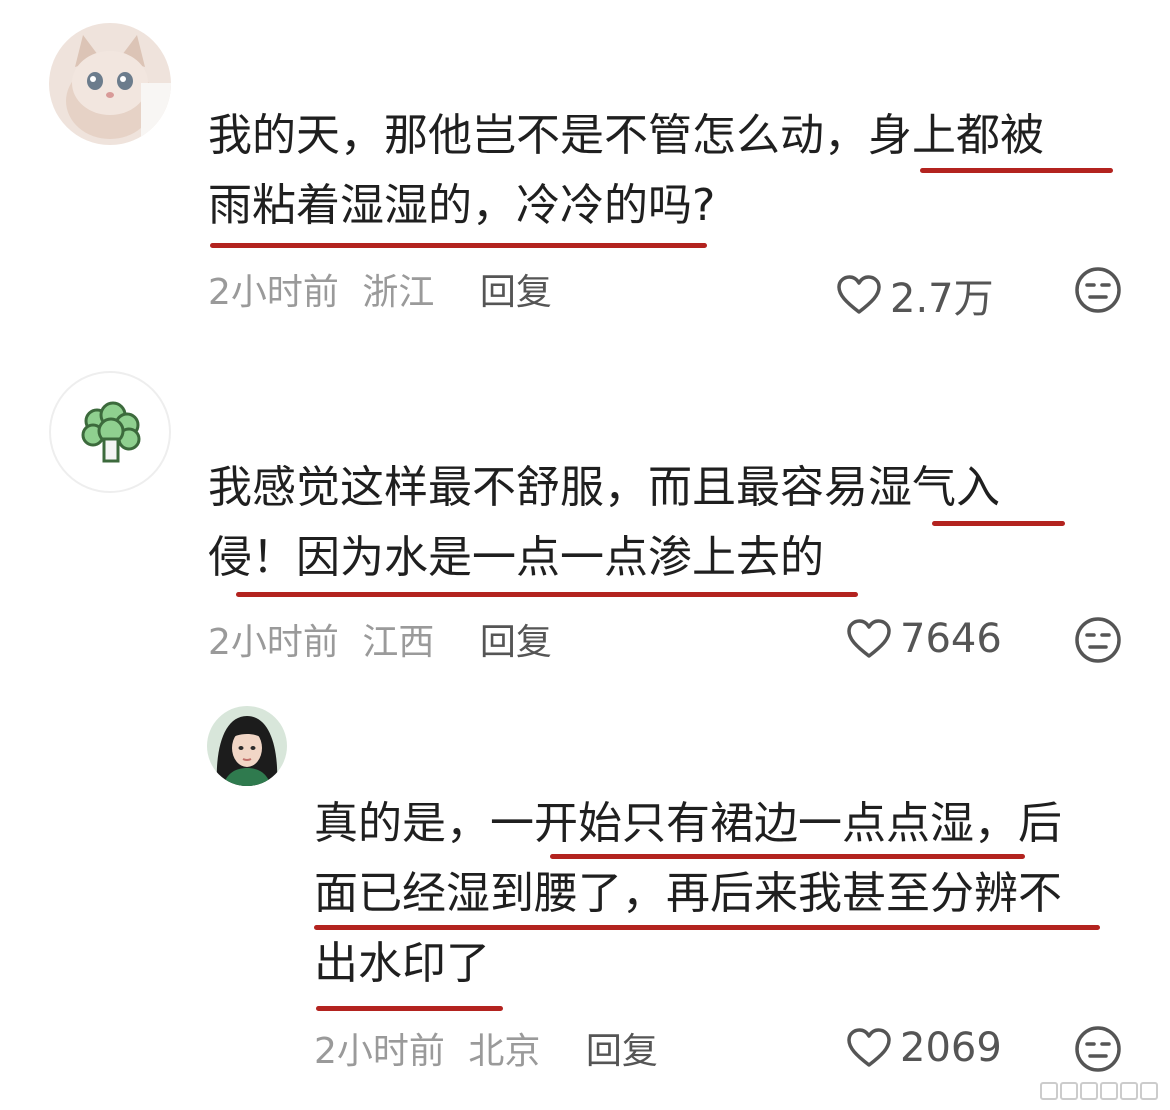 The width and height of the screenshot is (1170, 1110). I want to click on broccoli-icon, so click(111, 432).